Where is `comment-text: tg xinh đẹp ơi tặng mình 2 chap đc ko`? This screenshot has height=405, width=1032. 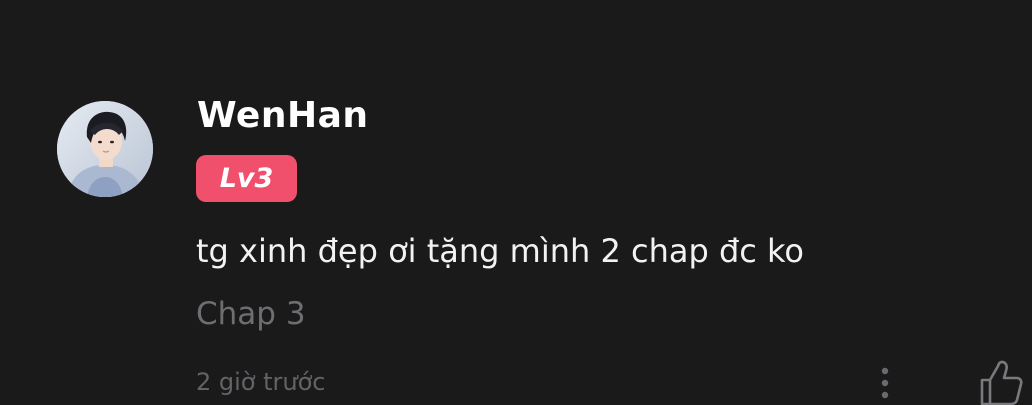
comment-text: tg xinh đẹp ơi tặng mình 2 chap đc ko is located at coordinates (500, 251).